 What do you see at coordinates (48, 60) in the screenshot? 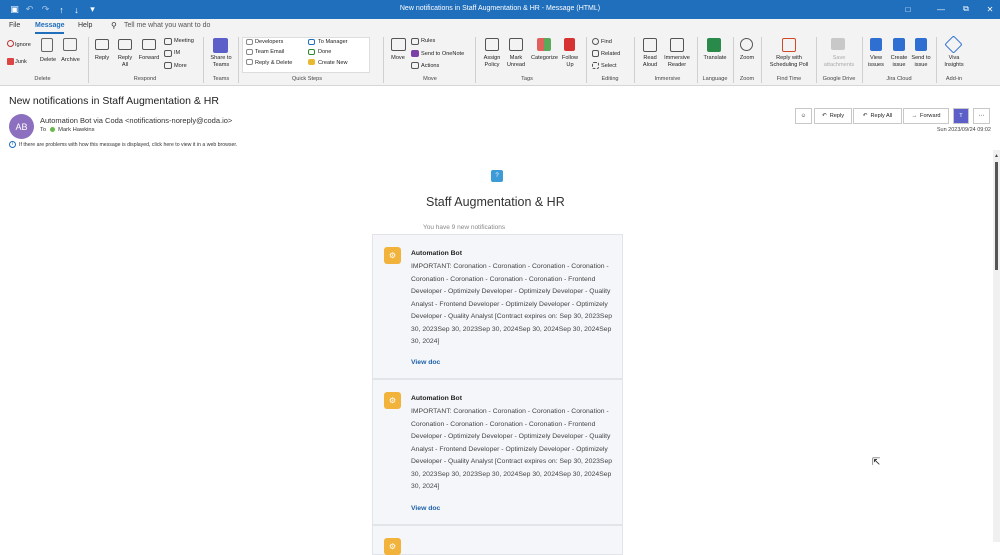
I see `delete-button: Delete` at bounding box center [48, 60].